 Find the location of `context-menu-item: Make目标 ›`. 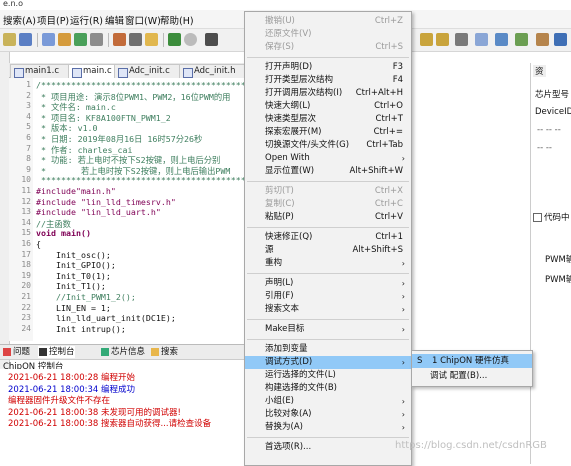

context-menu-item: Make目标 › is located at coordinates (328, 329).